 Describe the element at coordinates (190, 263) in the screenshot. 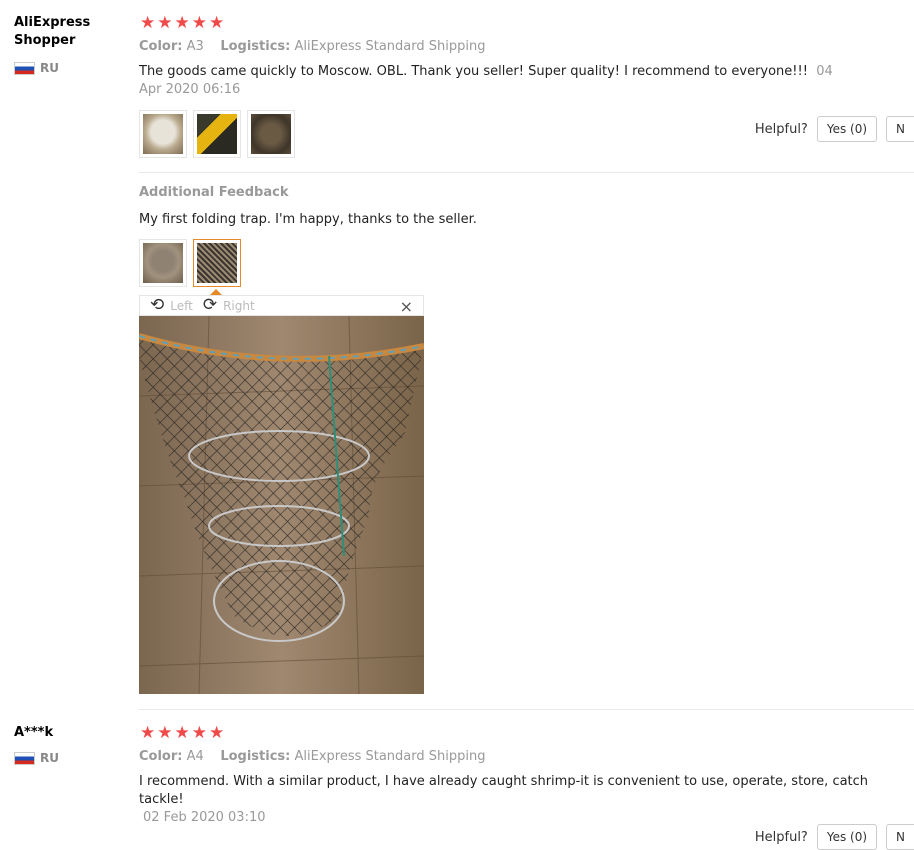

I see `additional-photos` at that location.